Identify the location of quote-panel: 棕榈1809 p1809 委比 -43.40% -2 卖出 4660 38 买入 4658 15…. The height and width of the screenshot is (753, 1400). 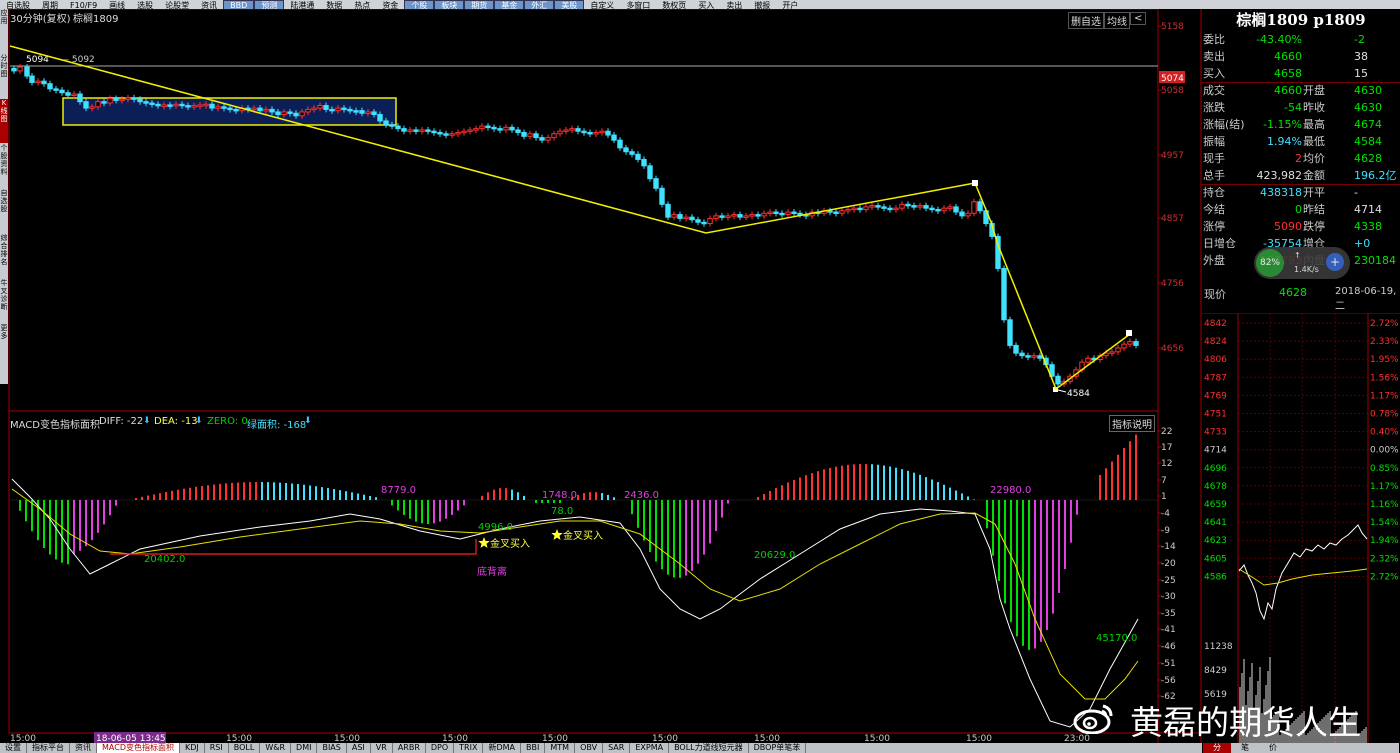
(1301, 160).